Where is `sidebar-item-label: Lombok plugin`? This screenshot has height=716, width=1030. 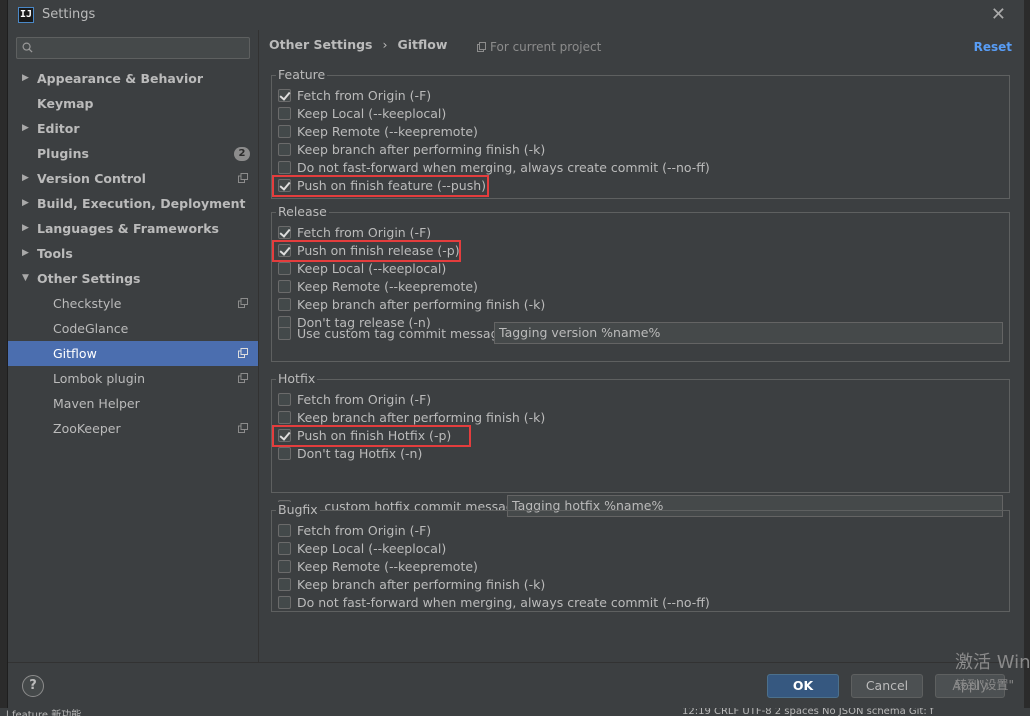 sidebar-item-label: Lombok plugin is located at coordinates (99, 378).